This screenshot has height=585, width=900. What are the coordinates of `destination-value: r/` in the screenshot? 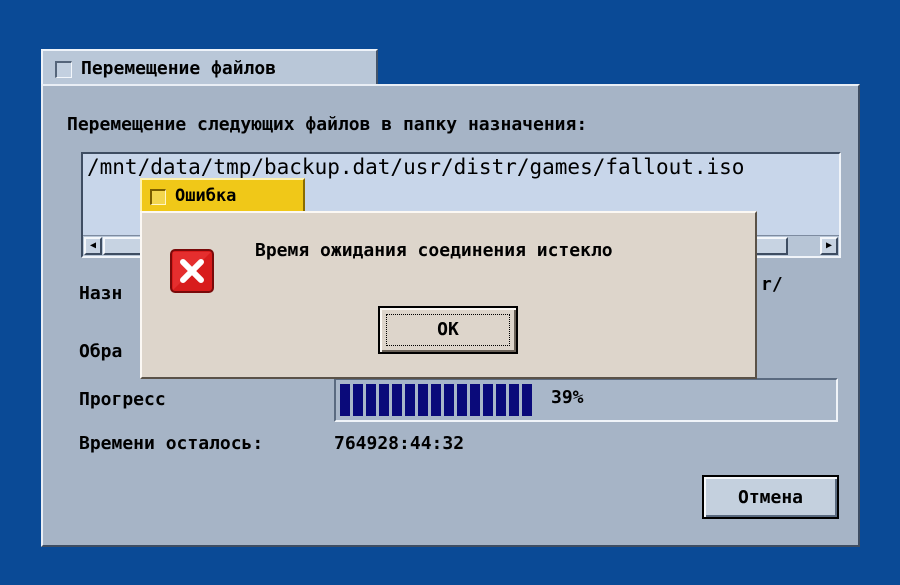 It's located at (772, 284).